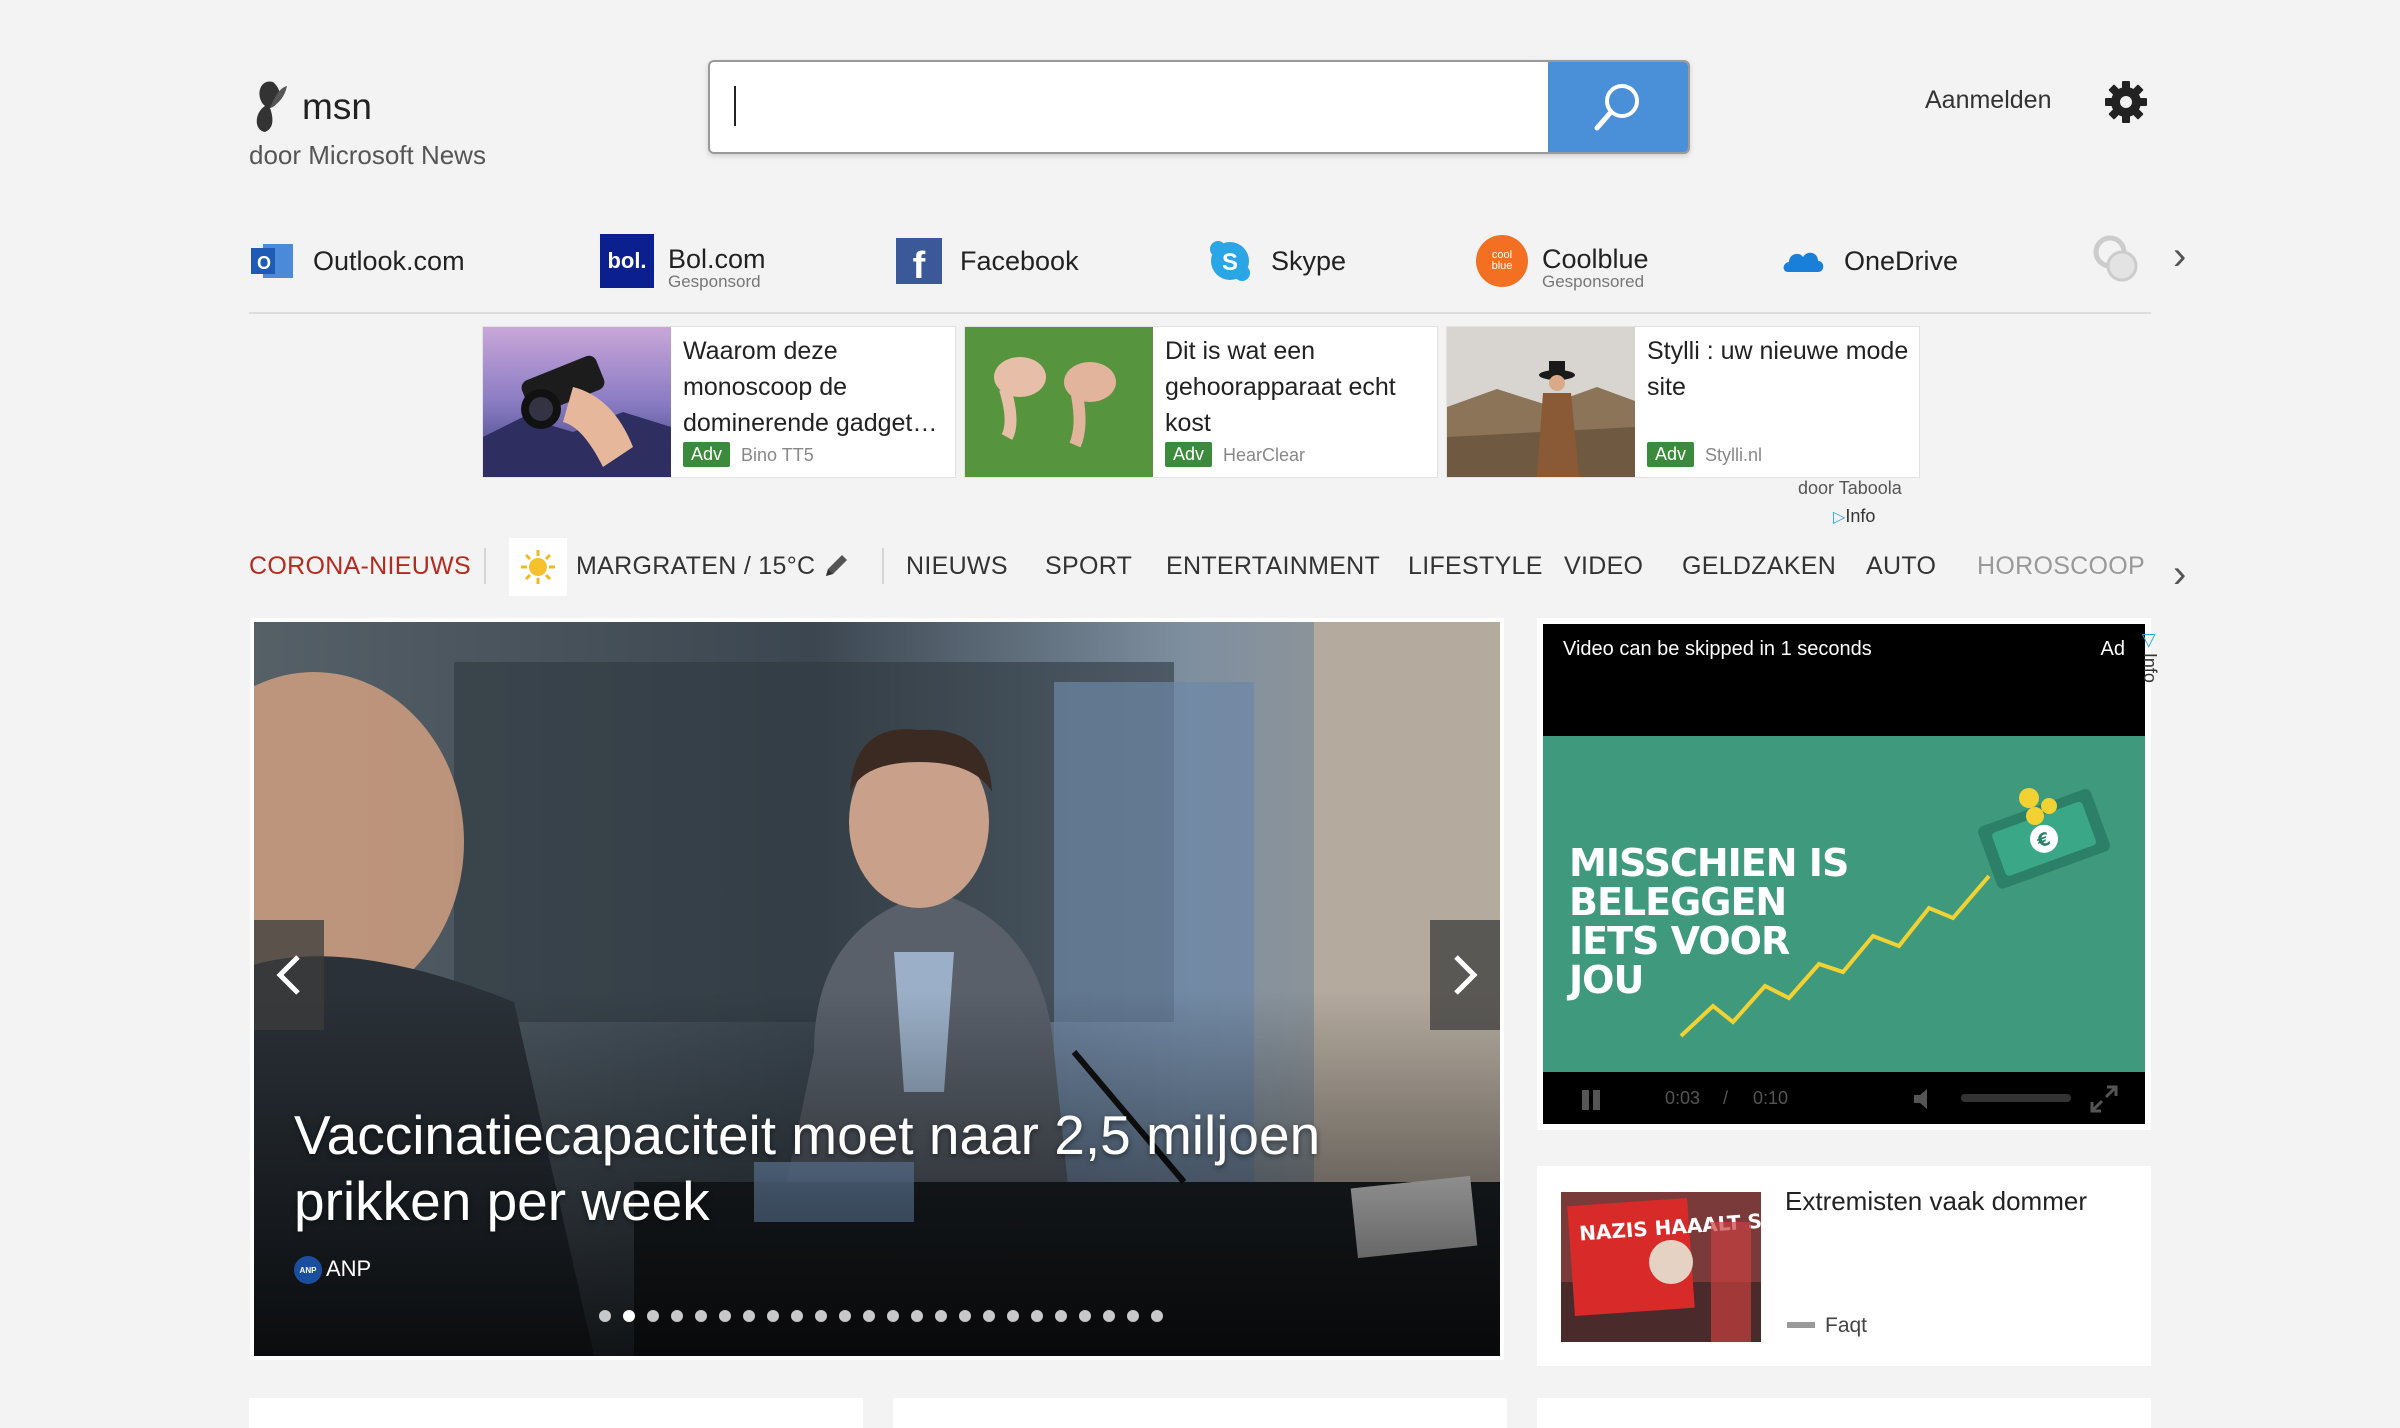  I want to click on edit-location-pencil-icon, so click(837, 567).